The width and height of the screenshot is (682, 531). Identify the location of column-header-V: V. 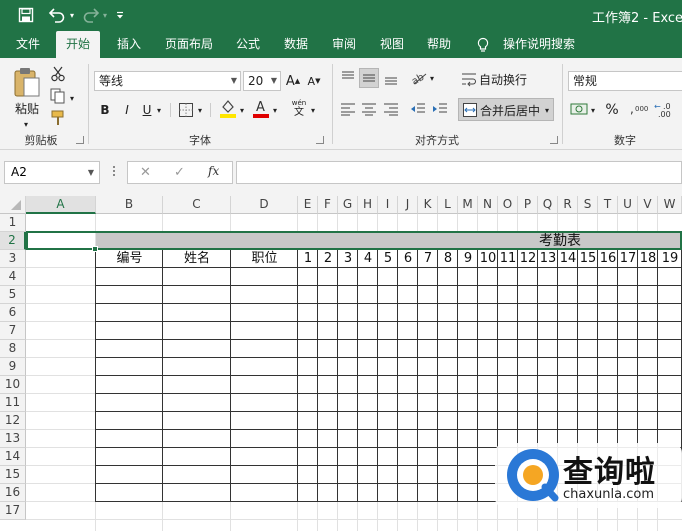
(648, 205).